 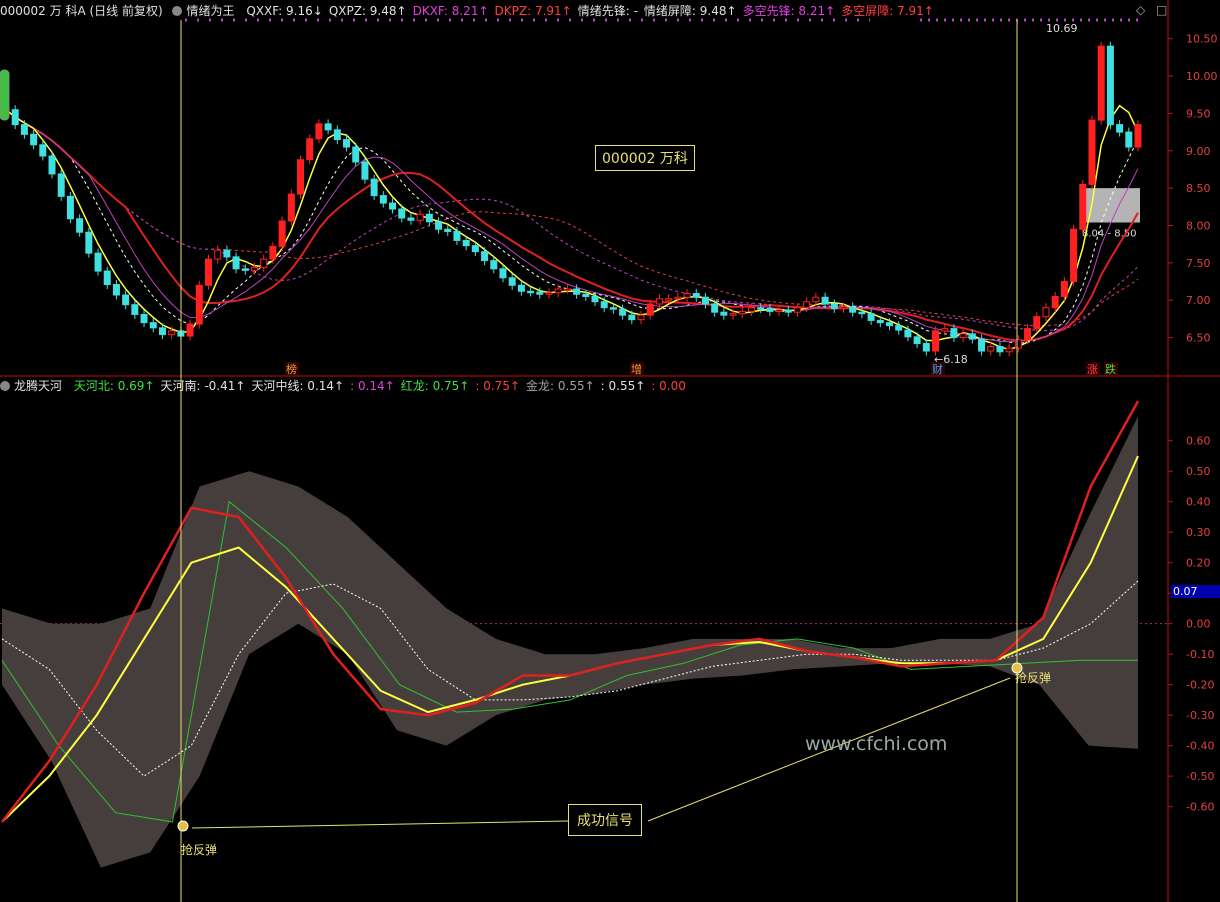 What do you see at coordinates (1110, 369) in the screenshot?
I see `event-marker-4: 跌` at bounding box center [1110, 369].